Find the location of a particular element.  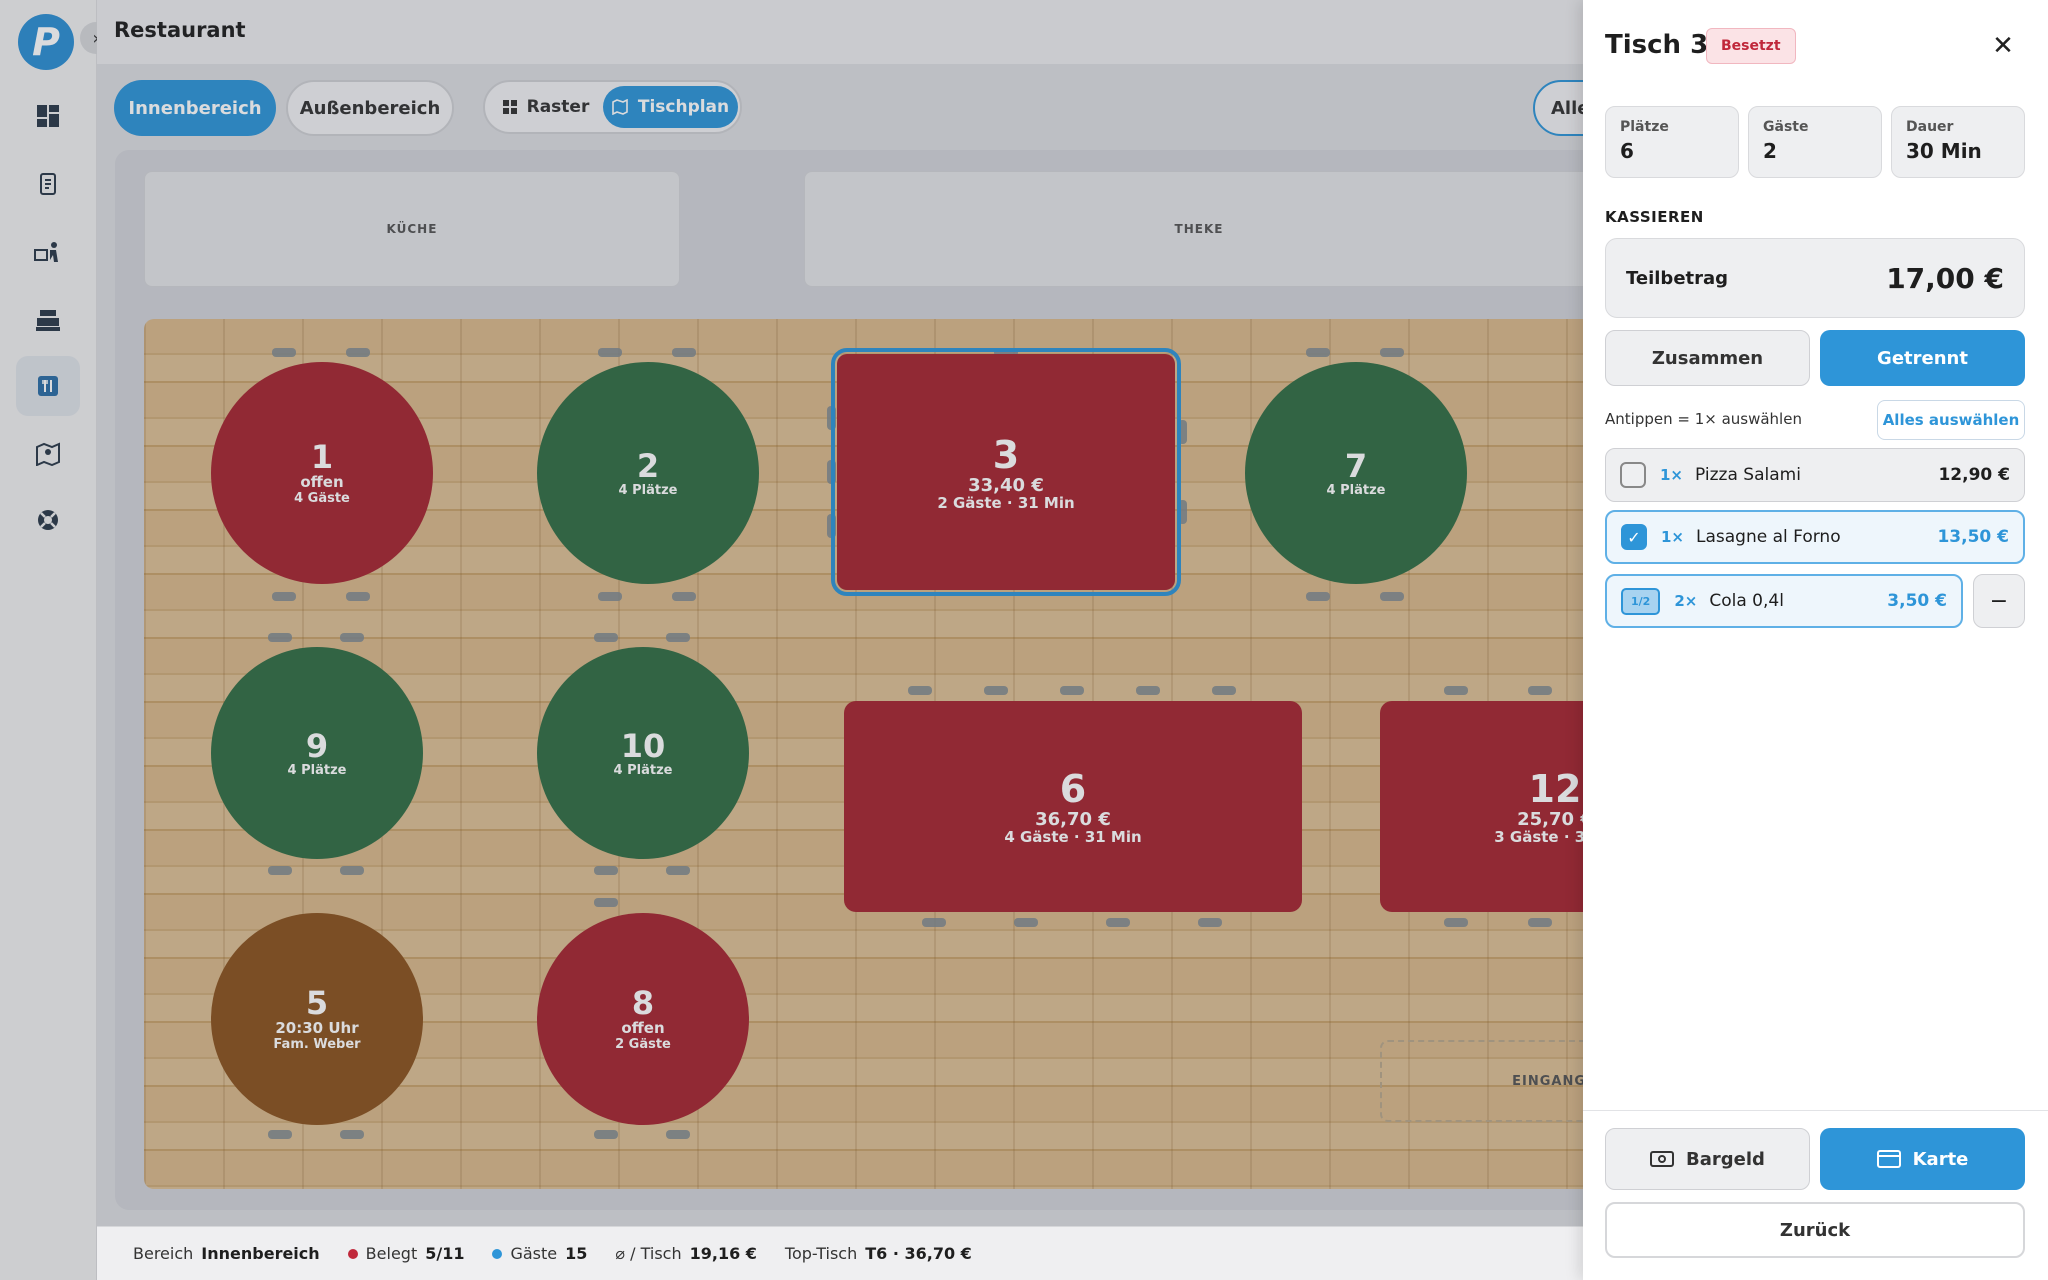

close-icon: ✕ is located at coordinates (2003, 46).